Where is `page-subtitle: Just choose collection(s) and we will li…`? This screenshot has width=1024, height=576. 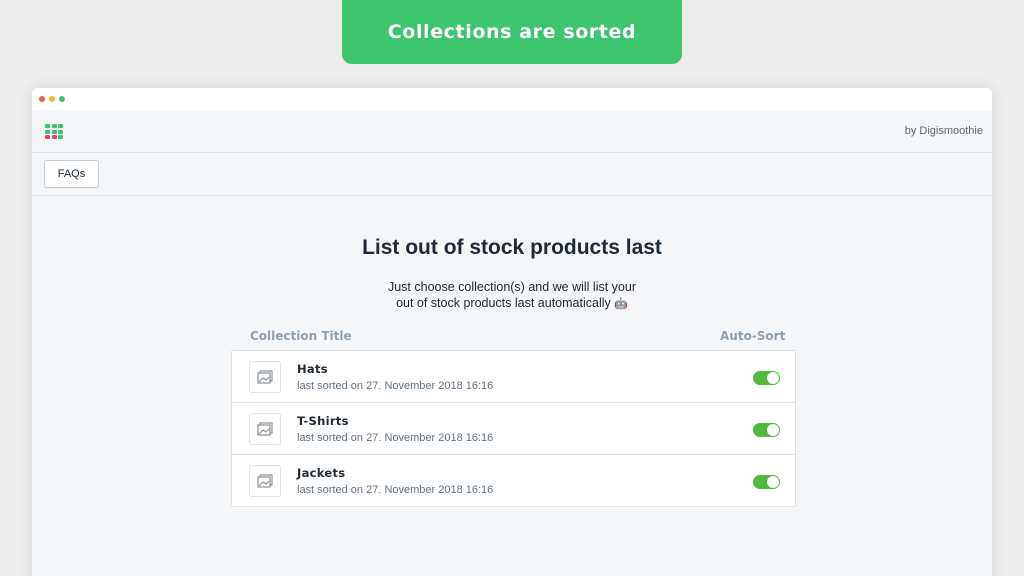
page-subtitle: Just choose collection(s) and we will li… is located at coordinates (512, 295).